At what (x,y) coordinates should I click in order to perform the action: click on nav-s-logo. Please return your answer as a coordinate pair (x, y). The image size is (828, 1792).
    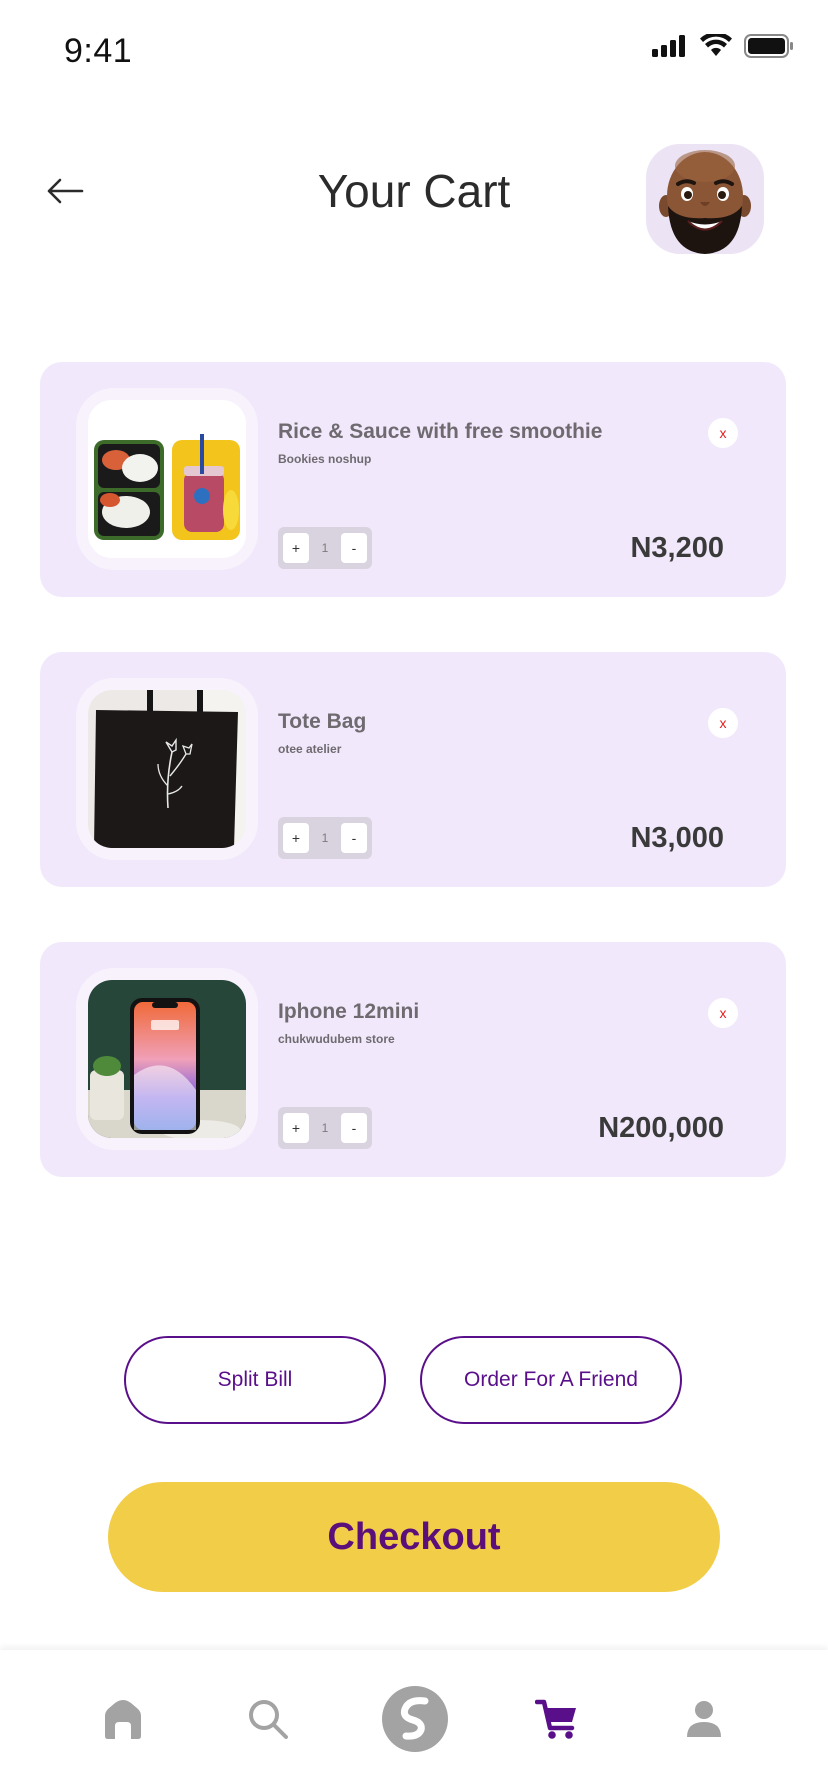
    Looking at the image, I should click on (415, 1719).